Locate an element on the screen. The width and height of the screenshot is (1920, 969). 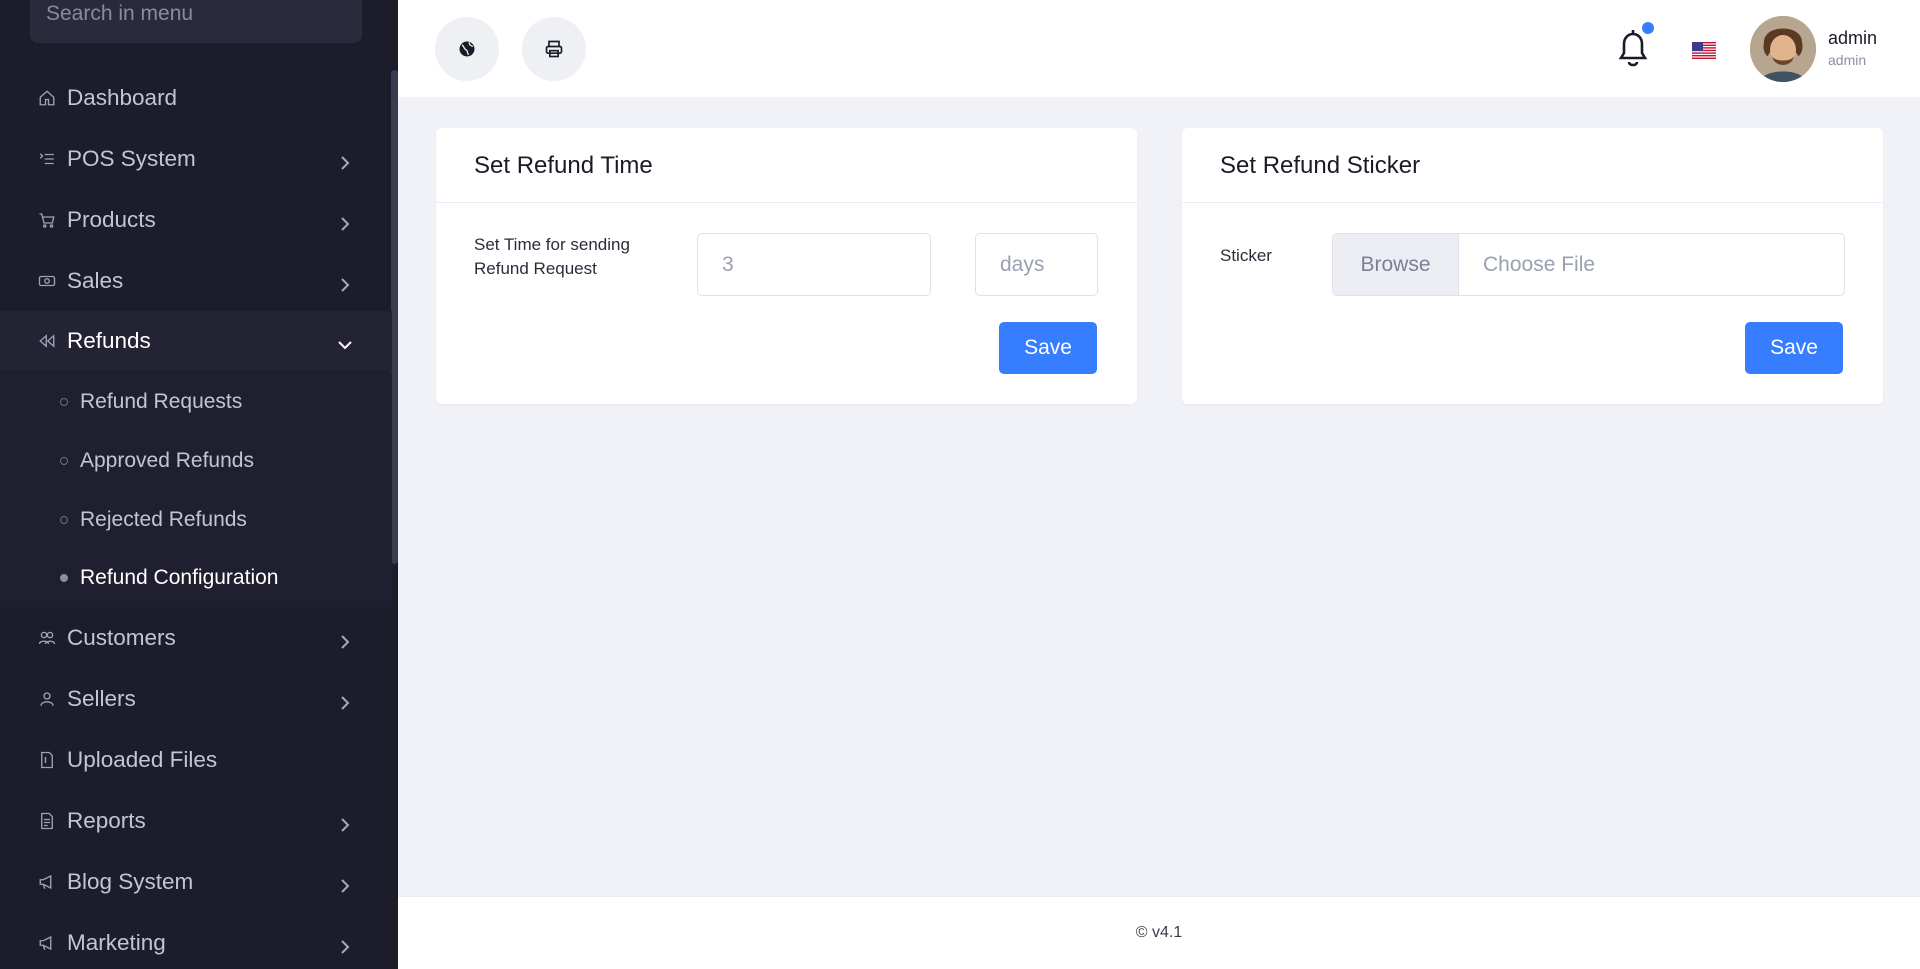
sidebar-search-input: Search in menu is located at coordinates (196, 21).